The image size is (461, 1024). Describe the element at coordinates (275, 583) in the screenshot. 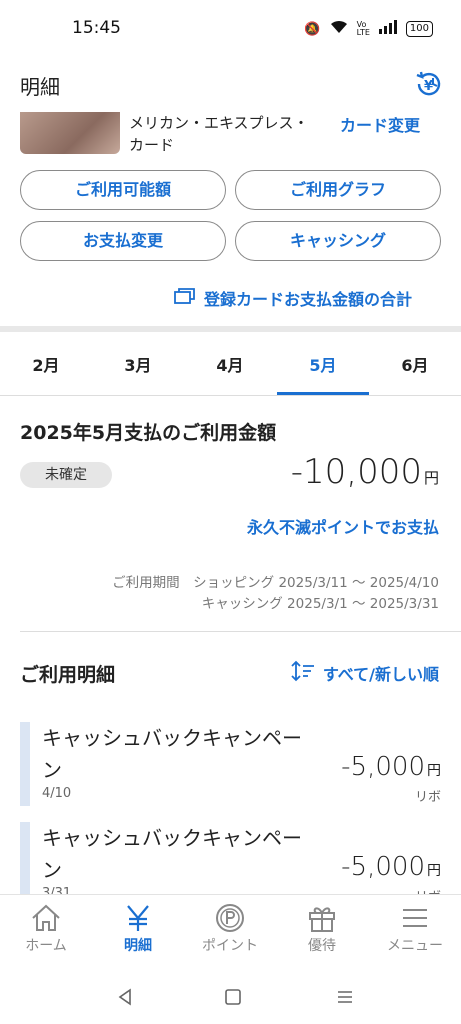

I see `usage-period-shopping: ご利用期間 ショッピング 2025/3/11 〜 2025/4/10` at that location.